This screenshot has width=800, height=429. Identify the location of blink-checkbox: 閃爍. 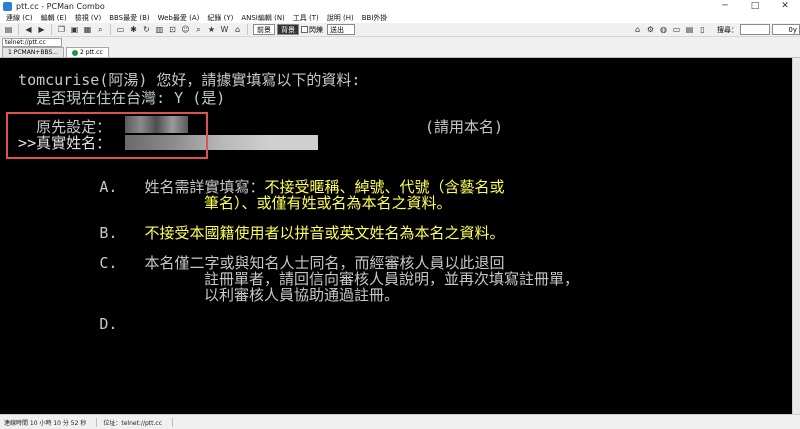
(312, 30).